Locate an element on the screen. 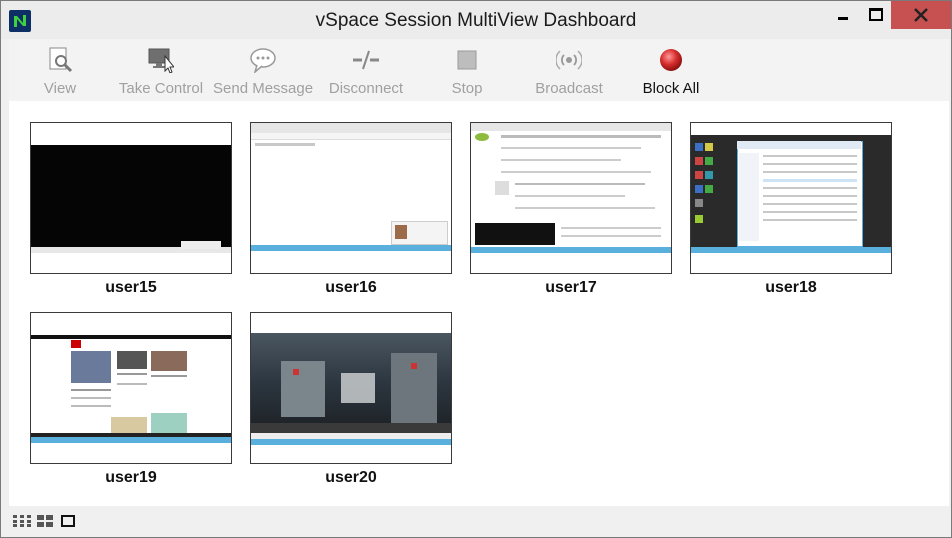 The image size is (952, 538). maximize-button is located at coordinates (875, 15).